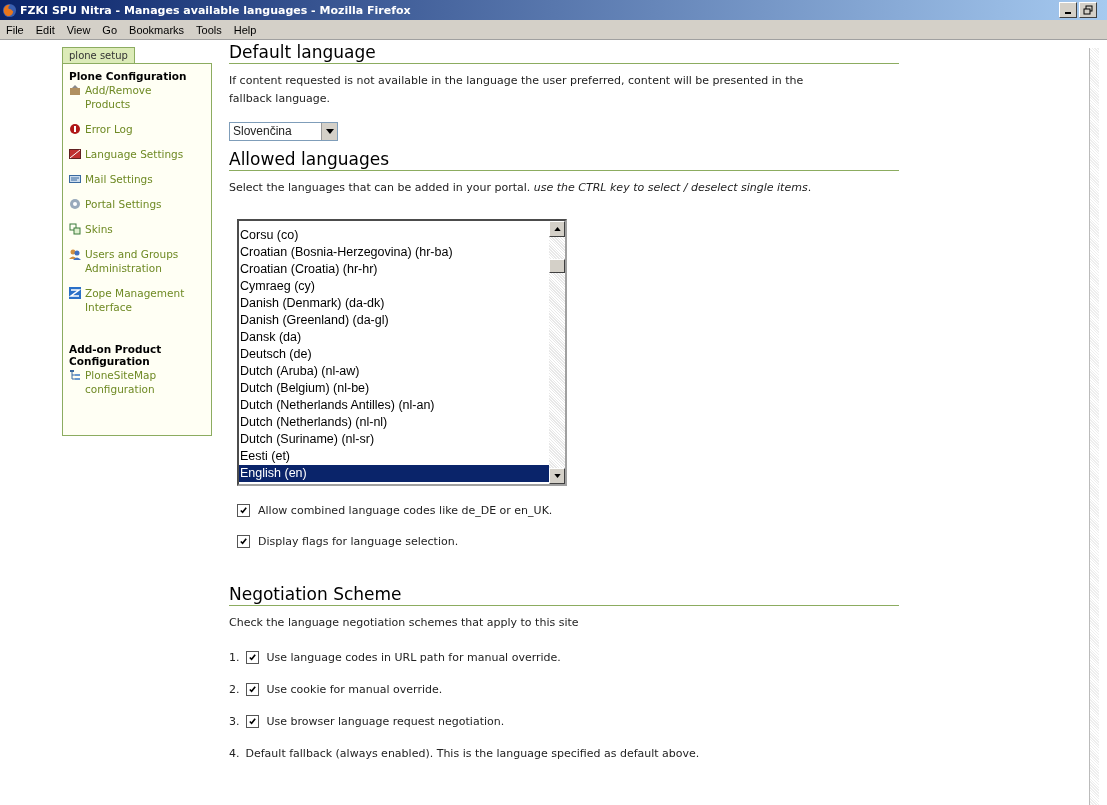 Image resolution: width=1107 pixels, height=805 pixels. I want to click on checkbox-label: Use language codes in URL path for manual override., so click(413, 657).